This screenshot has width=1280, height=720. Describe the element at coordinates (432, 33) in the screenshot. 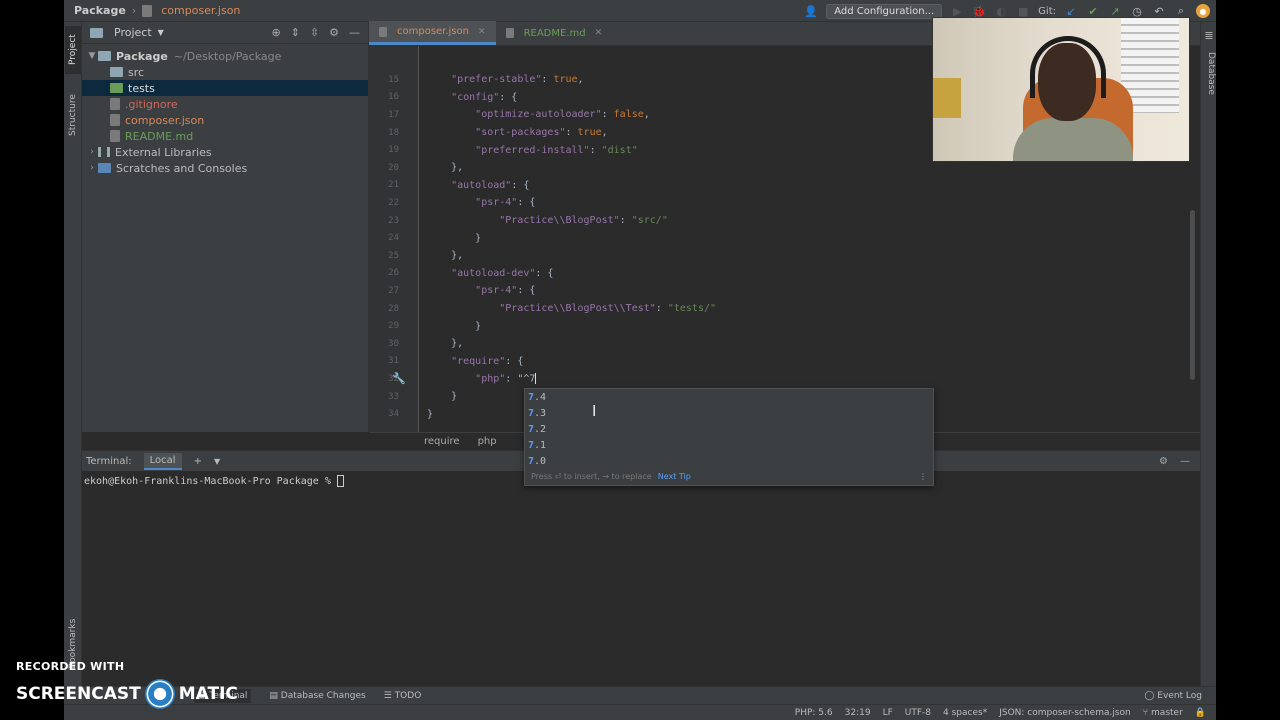

I see `tab-composer-json: composer.json ✕` at that location.